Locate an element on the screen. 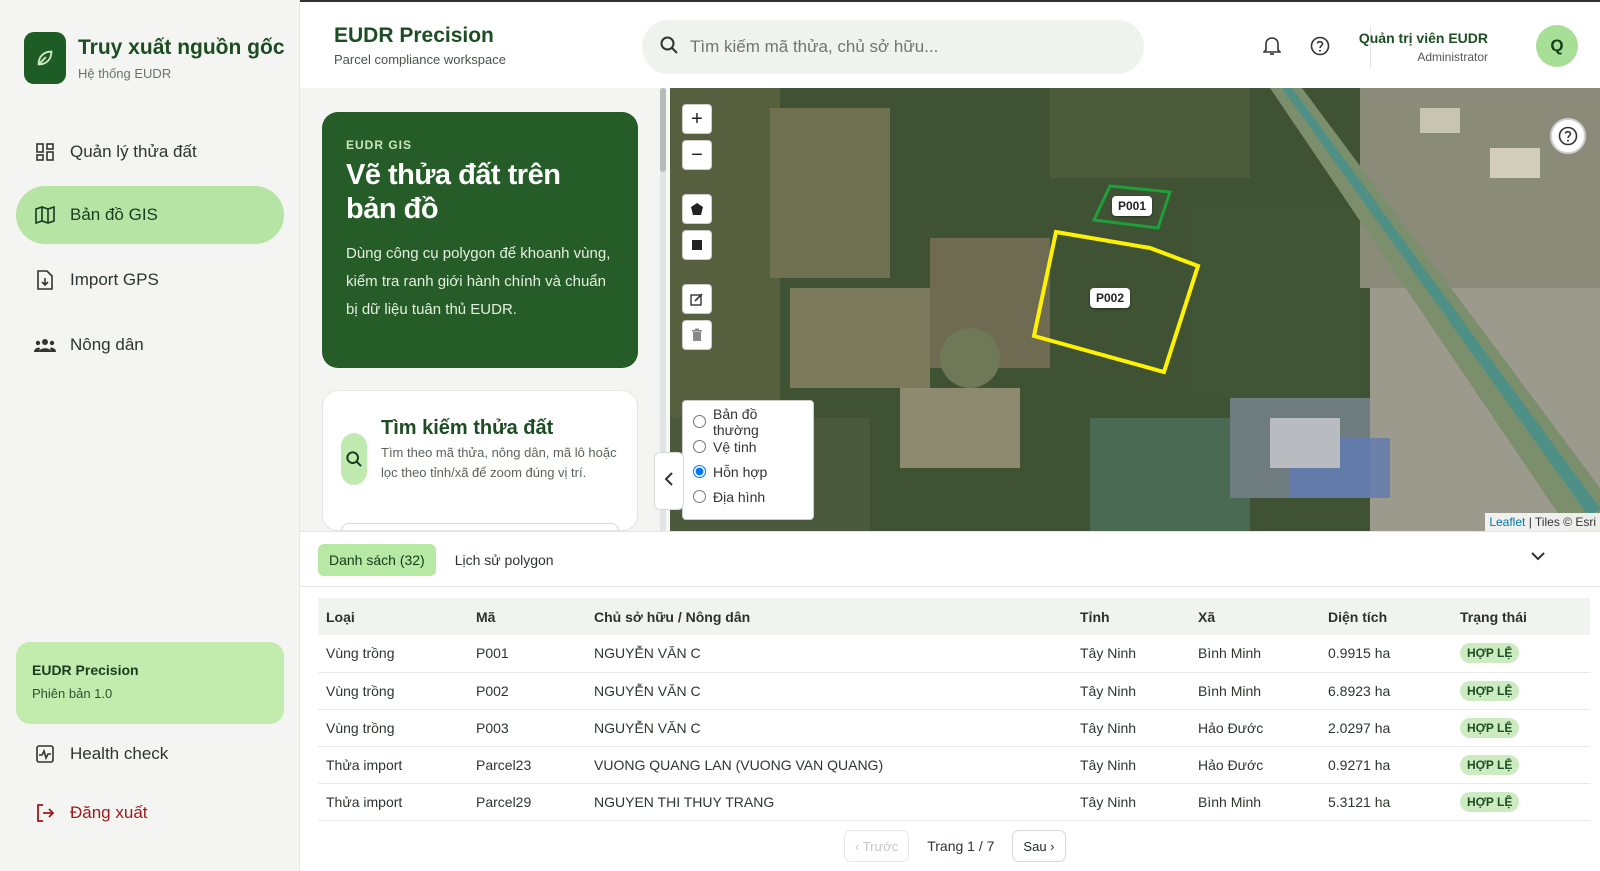  avatar: Q is located at coordinates (1557, 46).